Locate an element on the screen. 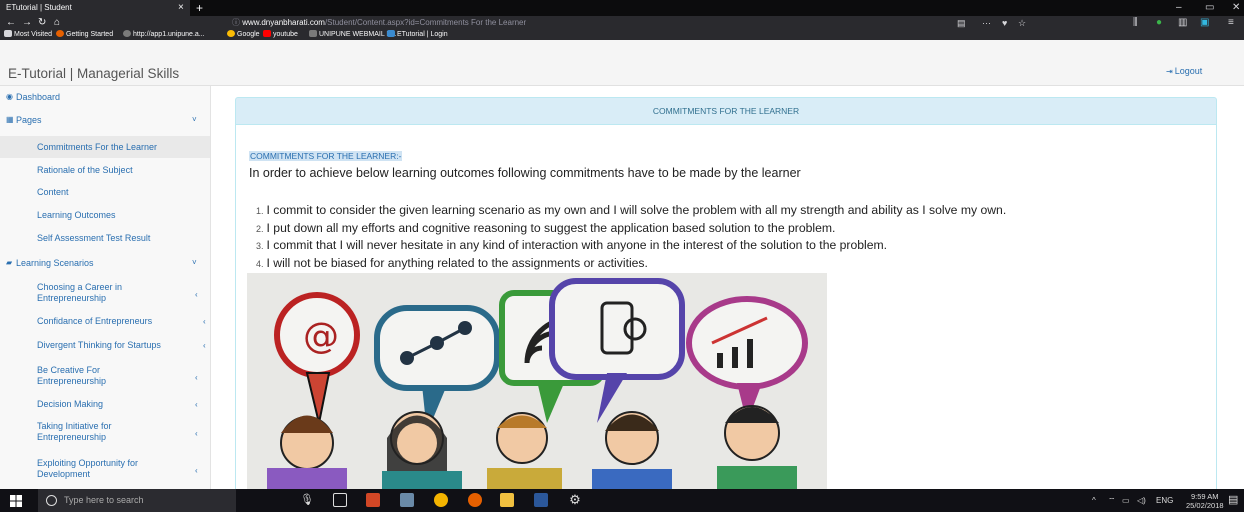 The height and width of the screenshot is (512, 1244). back-icon: ← is located at coordinates (11, 23).